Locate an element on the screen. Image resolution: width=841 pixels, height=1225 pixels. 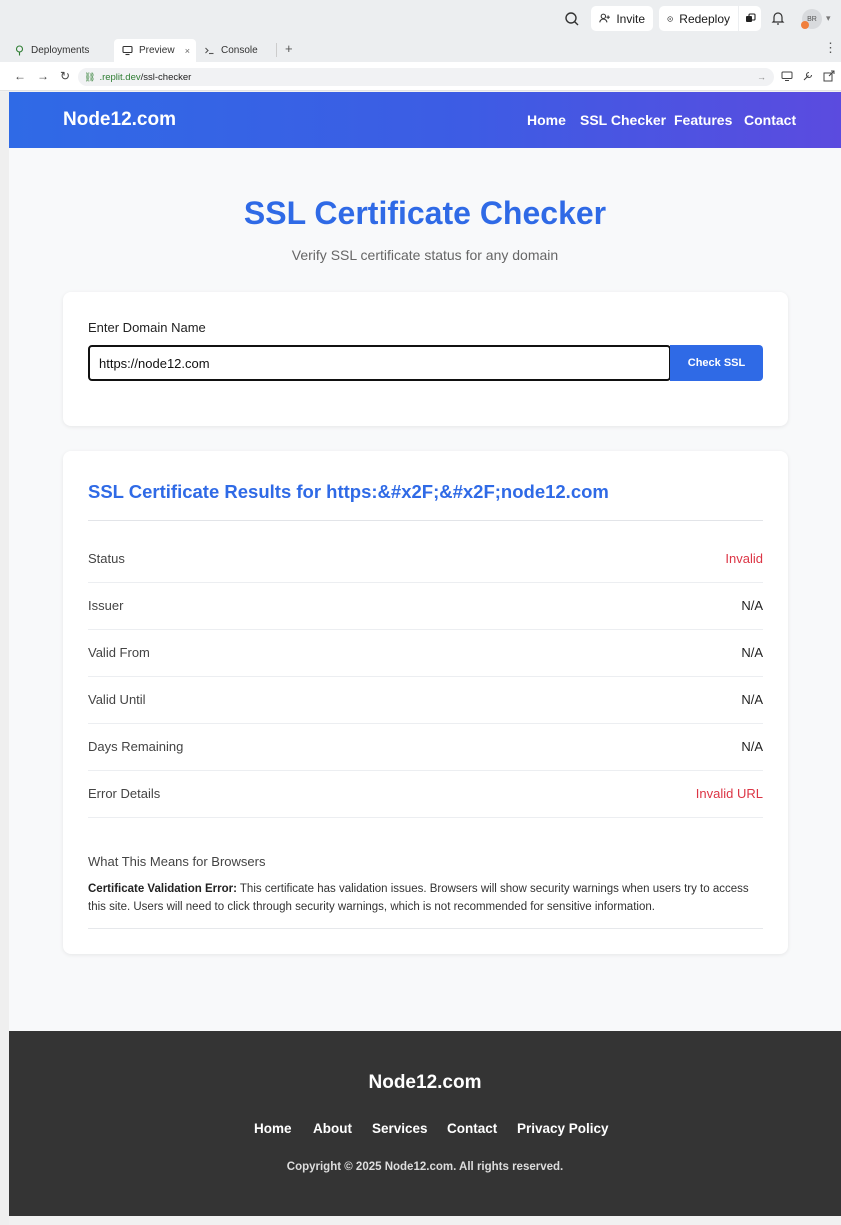
domain-input is located at coordinates (379, 363).